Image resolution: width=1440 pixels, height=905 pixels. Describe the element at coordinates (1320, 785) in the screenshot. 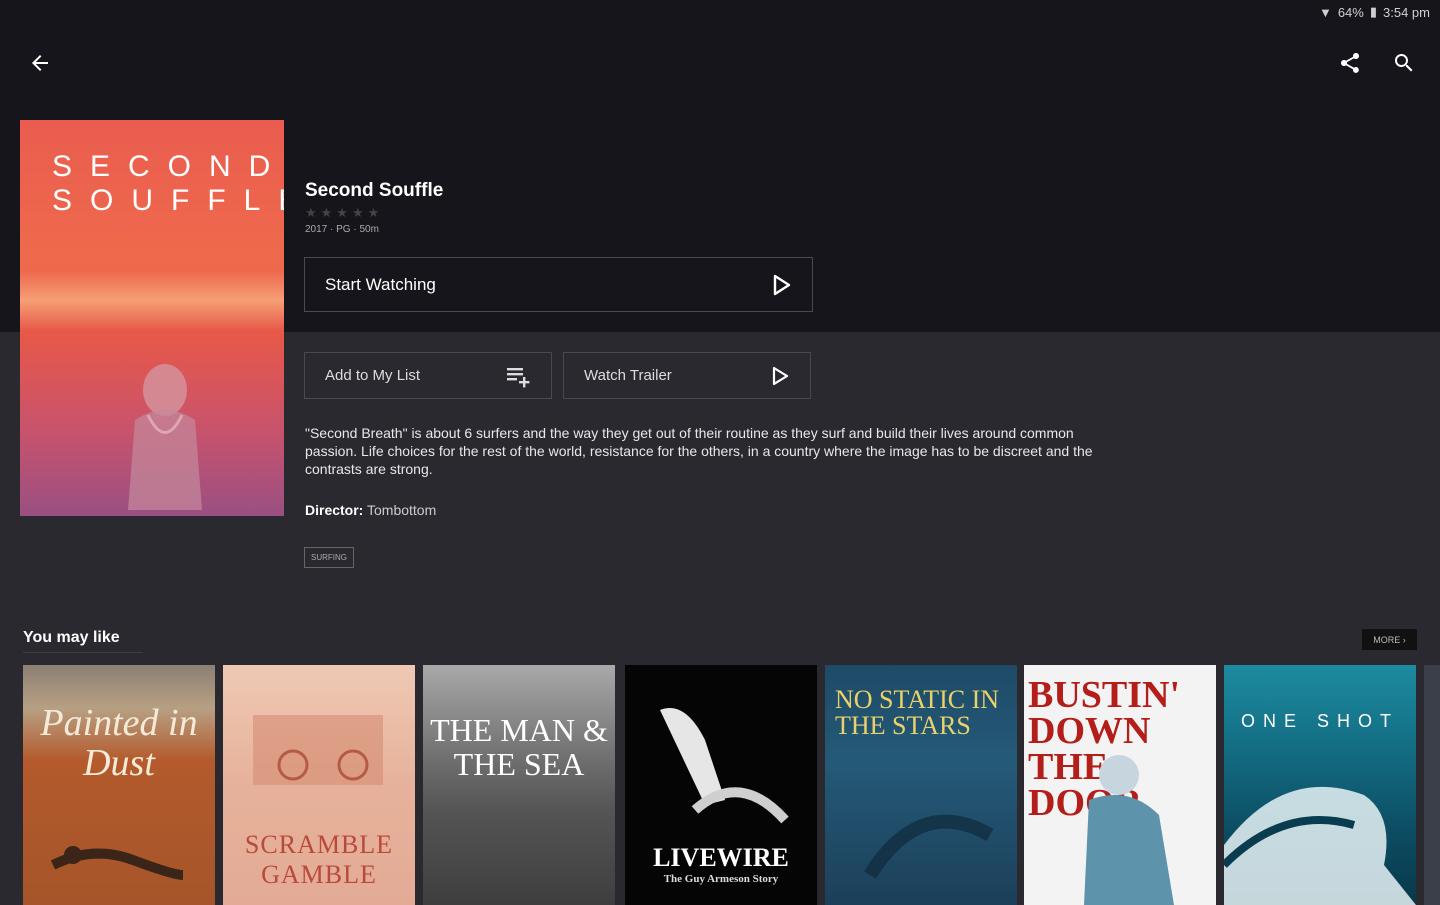

I see `recommendation-tile: ONE SHOT` at that location.